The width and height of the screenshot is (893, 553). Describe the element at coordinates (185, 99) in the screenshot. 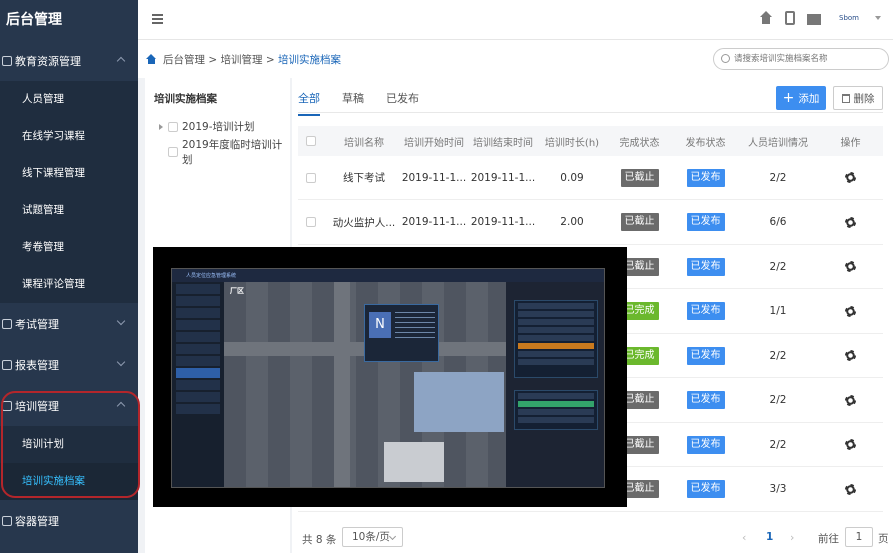

I see `tree-title: 培训实施档案` at that location.